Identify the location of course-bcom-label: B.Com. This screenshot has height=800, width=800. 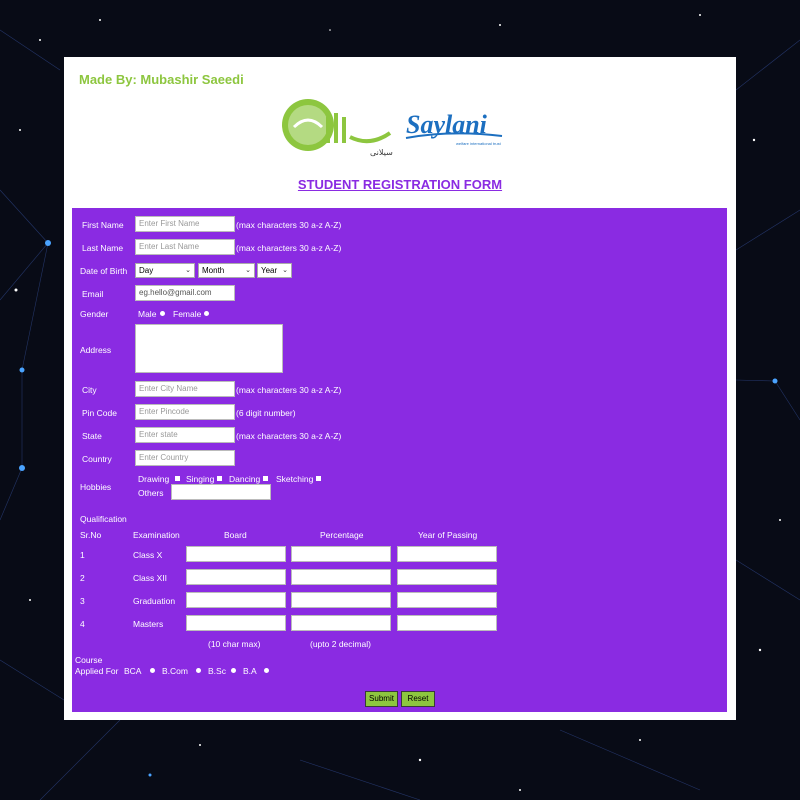
(175, 671).